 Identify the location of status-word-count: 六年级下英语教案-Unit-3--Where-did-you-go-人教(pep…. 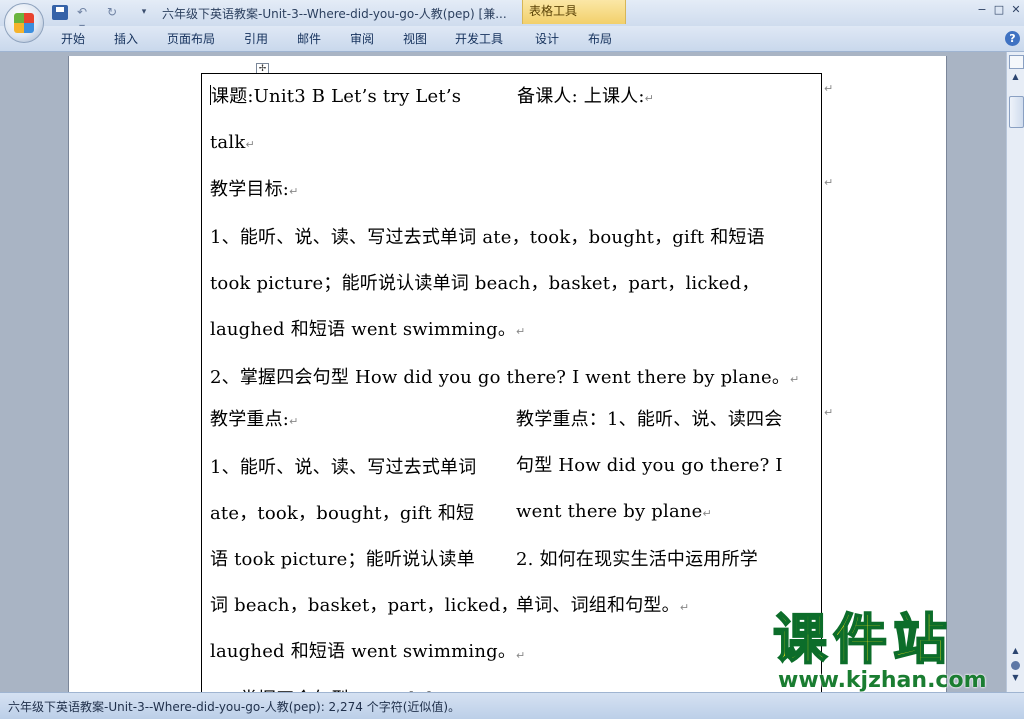
(234, 707).